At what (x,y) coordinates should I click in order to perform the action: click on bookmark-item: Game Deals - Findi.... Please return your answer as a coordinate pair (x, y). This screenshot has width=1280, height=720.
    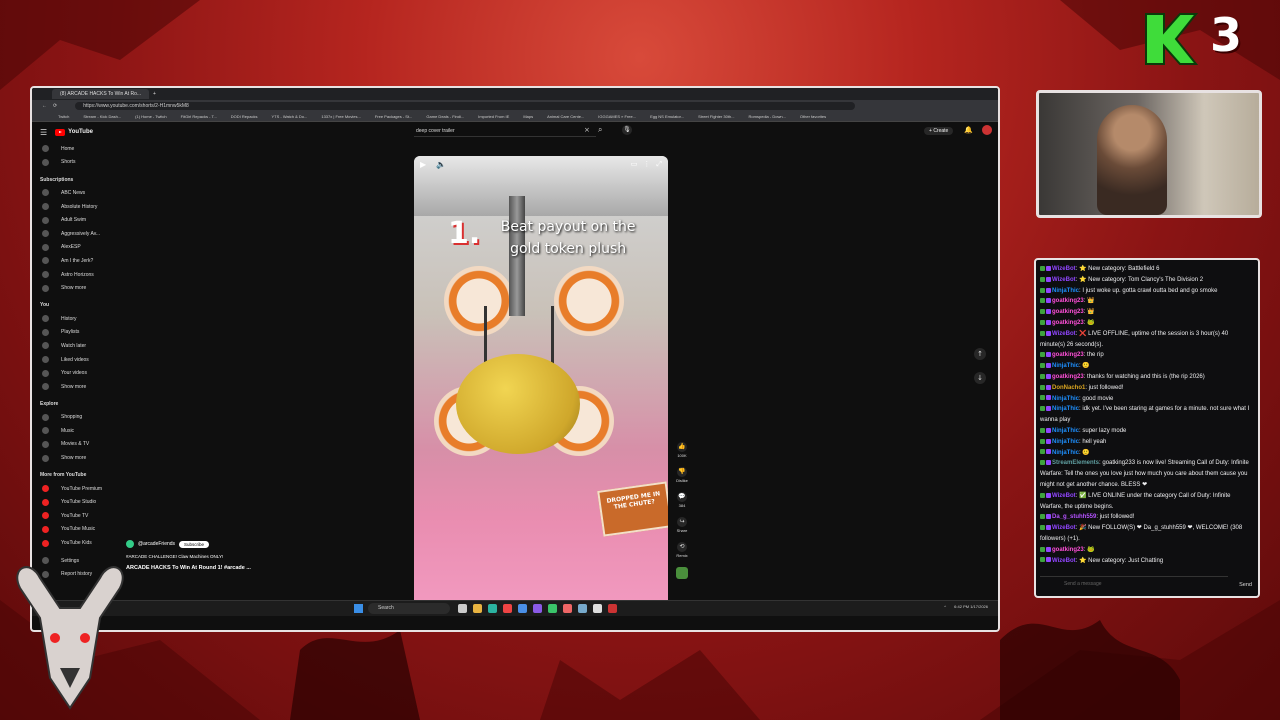
    Looking at the image, I should click on (445, 116).